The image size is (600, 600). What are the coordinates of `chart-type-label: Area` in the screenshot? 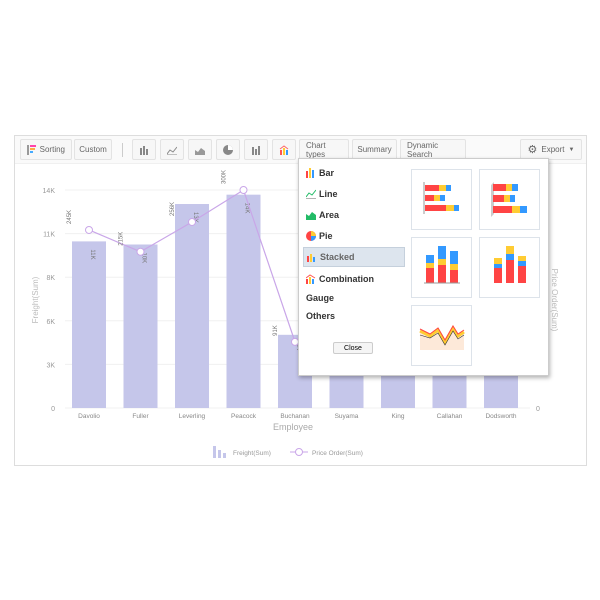 It's located at (329, 215).